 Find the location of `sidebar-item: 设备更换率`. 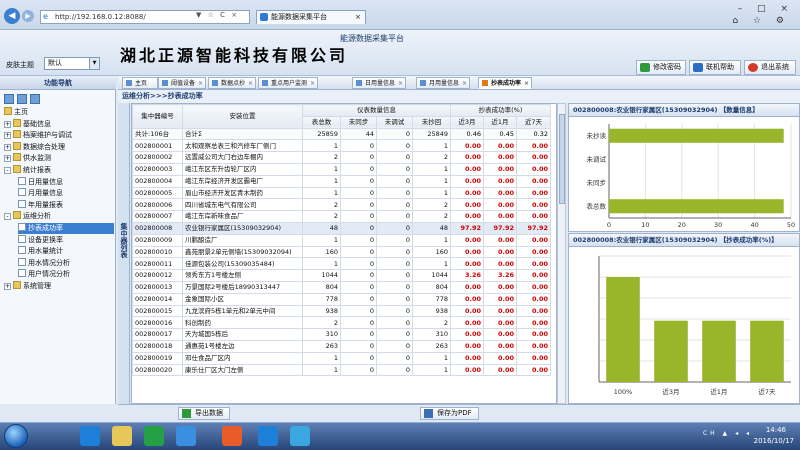

sidebar-item: 设备更换率 is located at coordinates (66, 240).